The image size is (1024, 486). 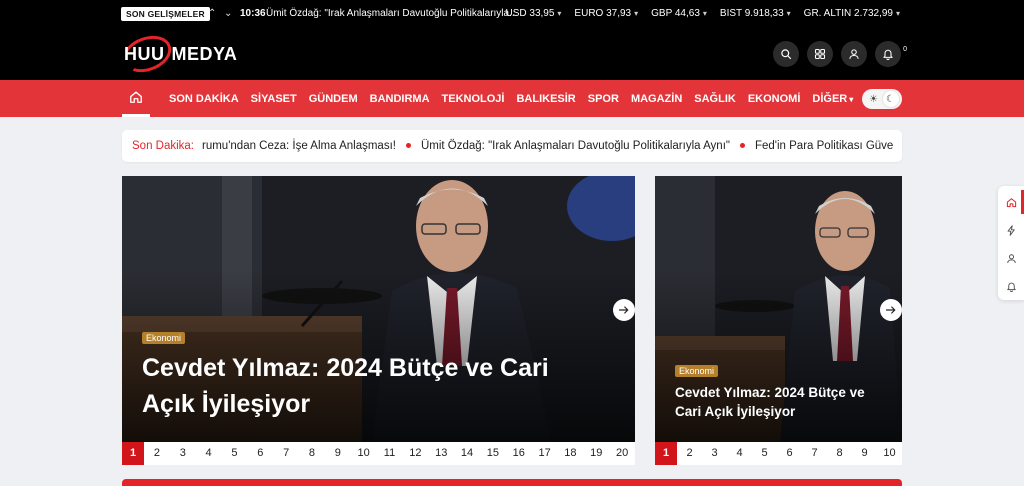 What do you see at coordinates (333, 99) in the screenshot?
I see `nav-item-gundem: GÜNDEM` at bounding box center [333, 99].